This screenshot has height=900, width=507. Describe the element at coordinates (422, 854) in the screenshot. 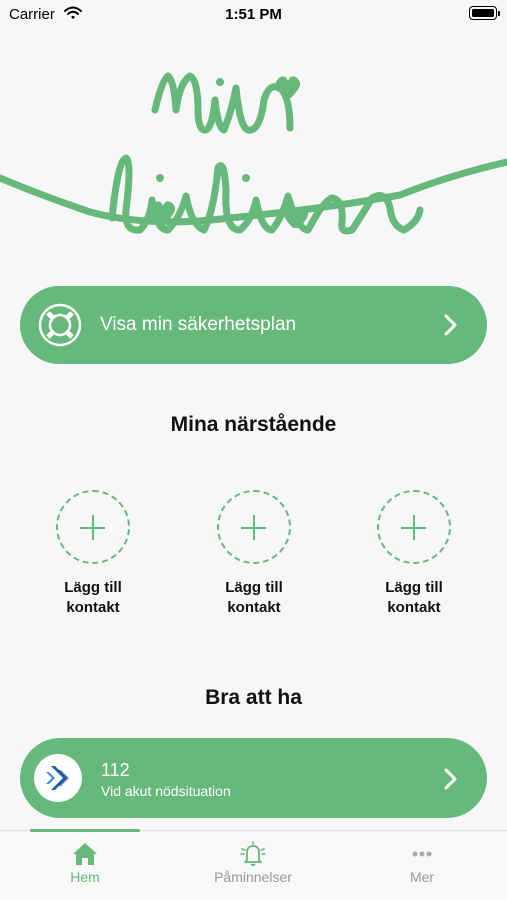

I see `more-icon` at that location.